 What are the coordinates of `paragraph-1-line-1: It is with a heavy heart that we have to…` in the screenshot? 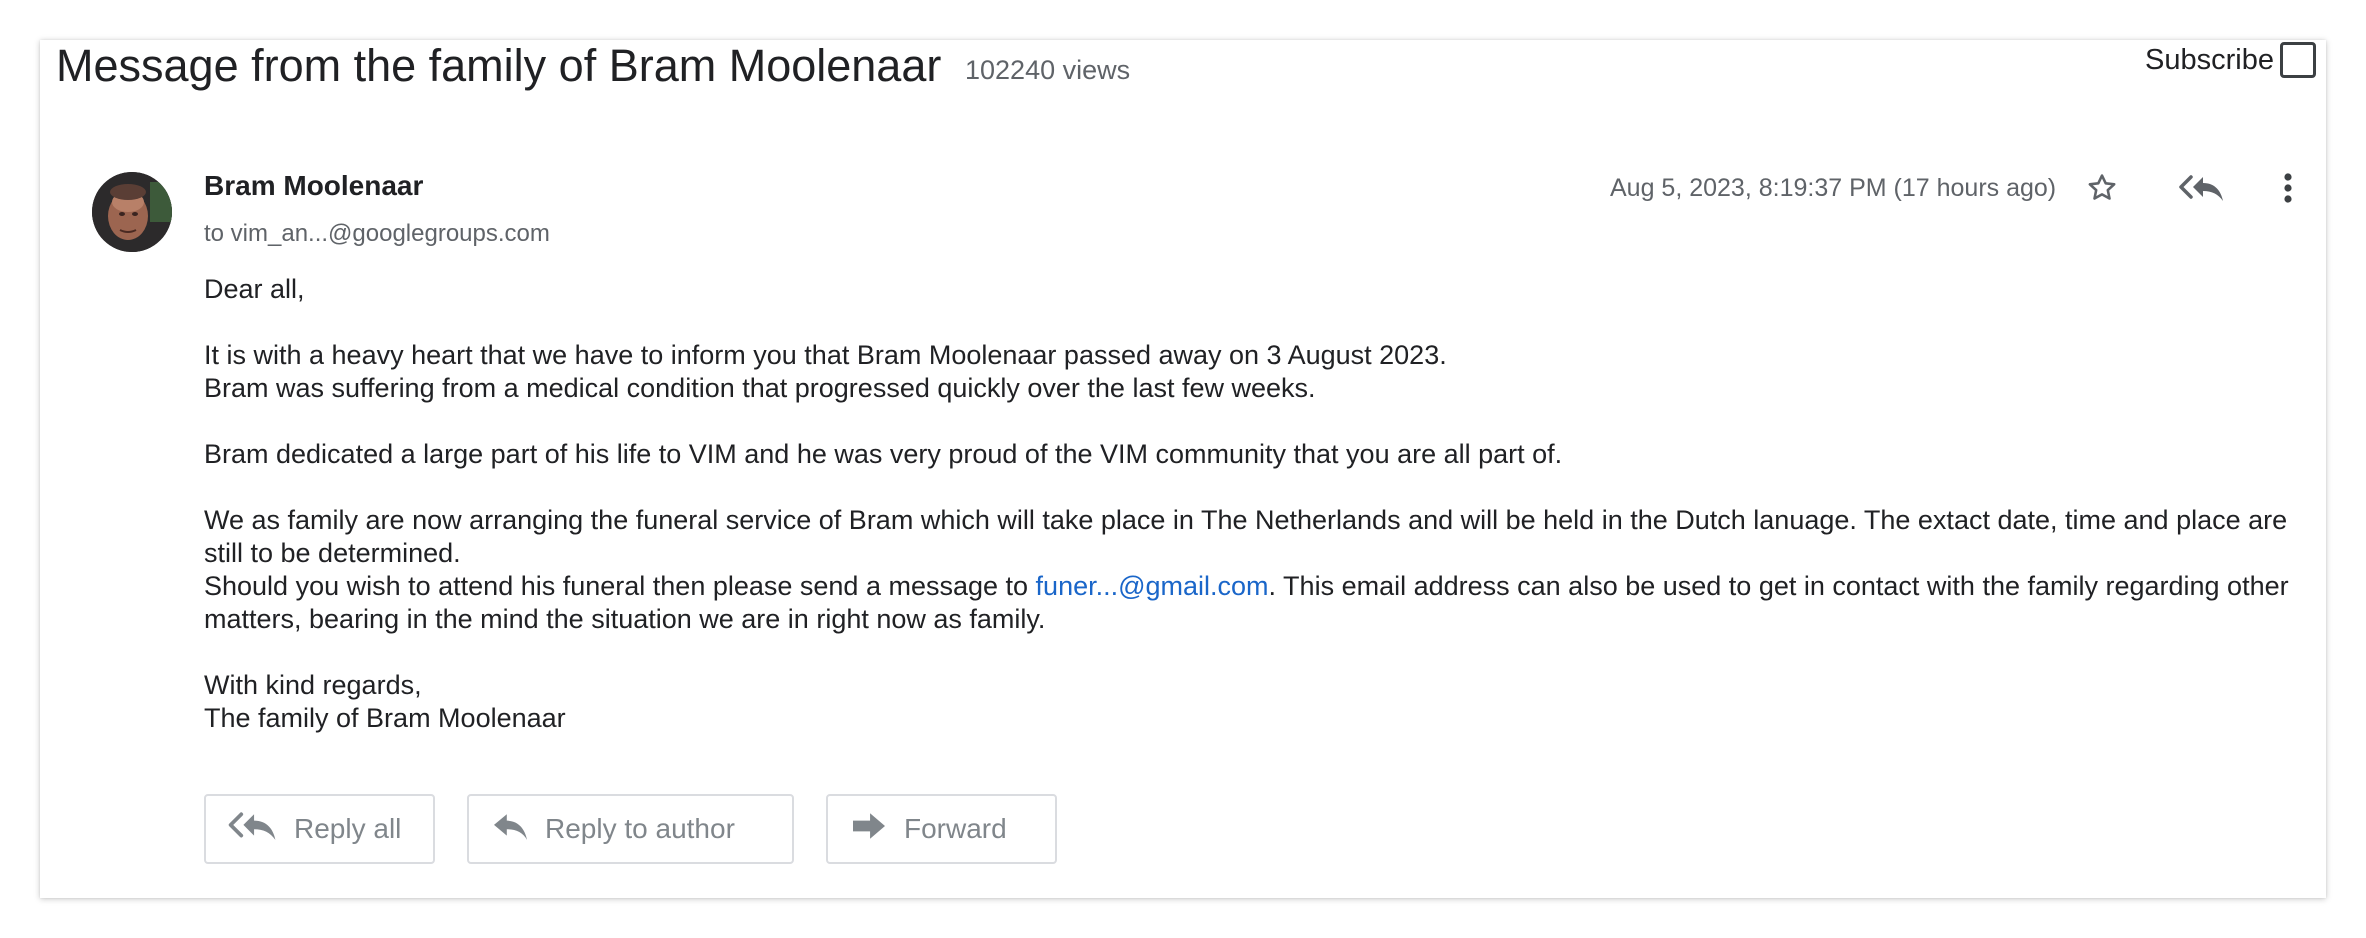 It's located at (825, 355).